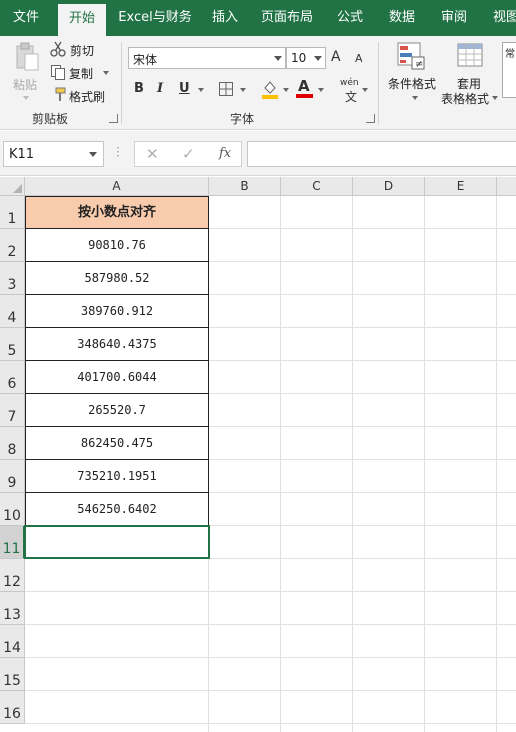 The width and height of the screenshot is (516, 732). I want to click on clipboard-launcher-icon, so click(113, 118).